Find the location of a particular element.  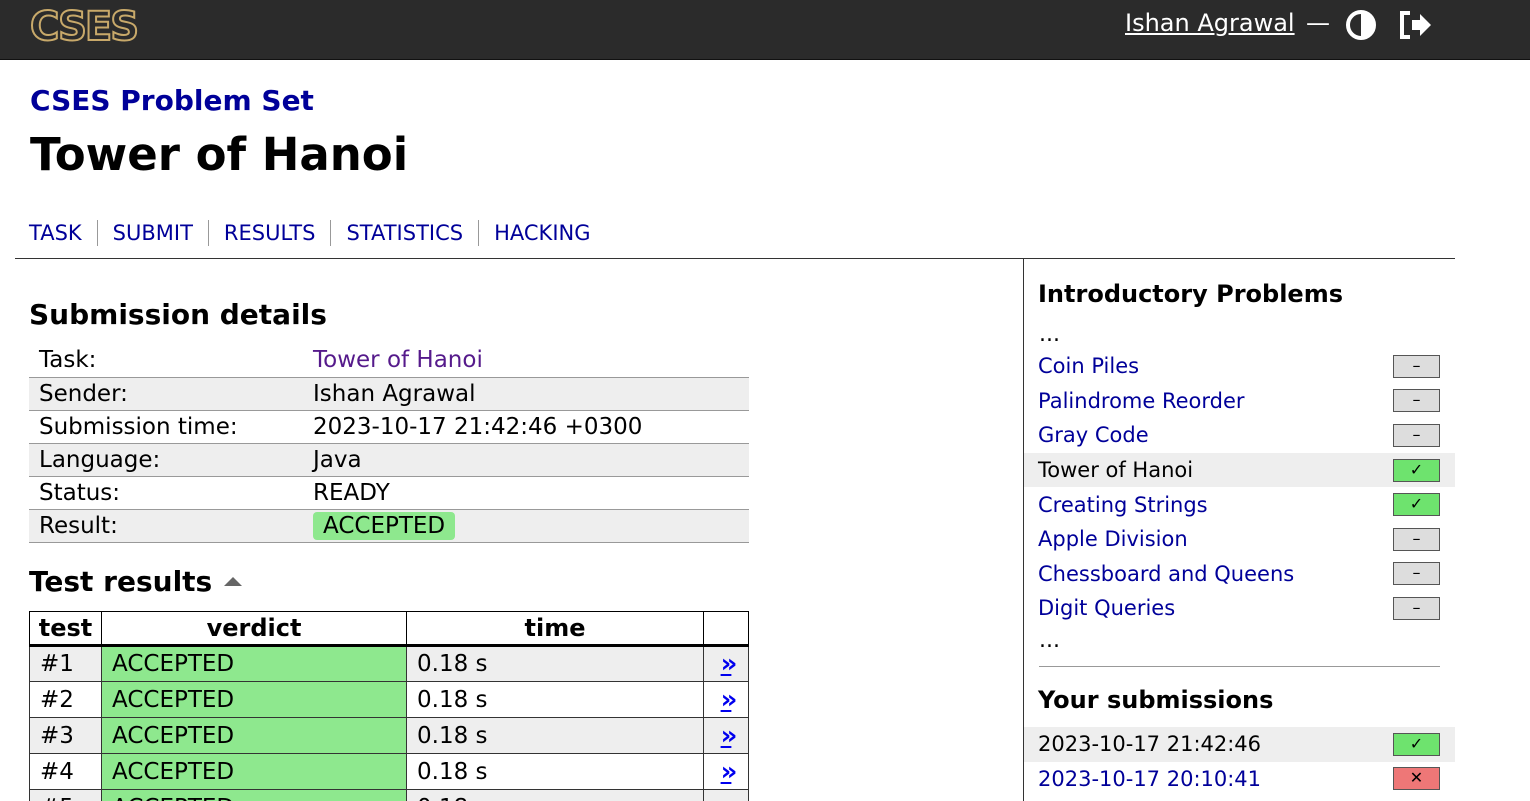

sidebar-item-digit-queries: Digit Queries – is located at coordinates (1239, 608).